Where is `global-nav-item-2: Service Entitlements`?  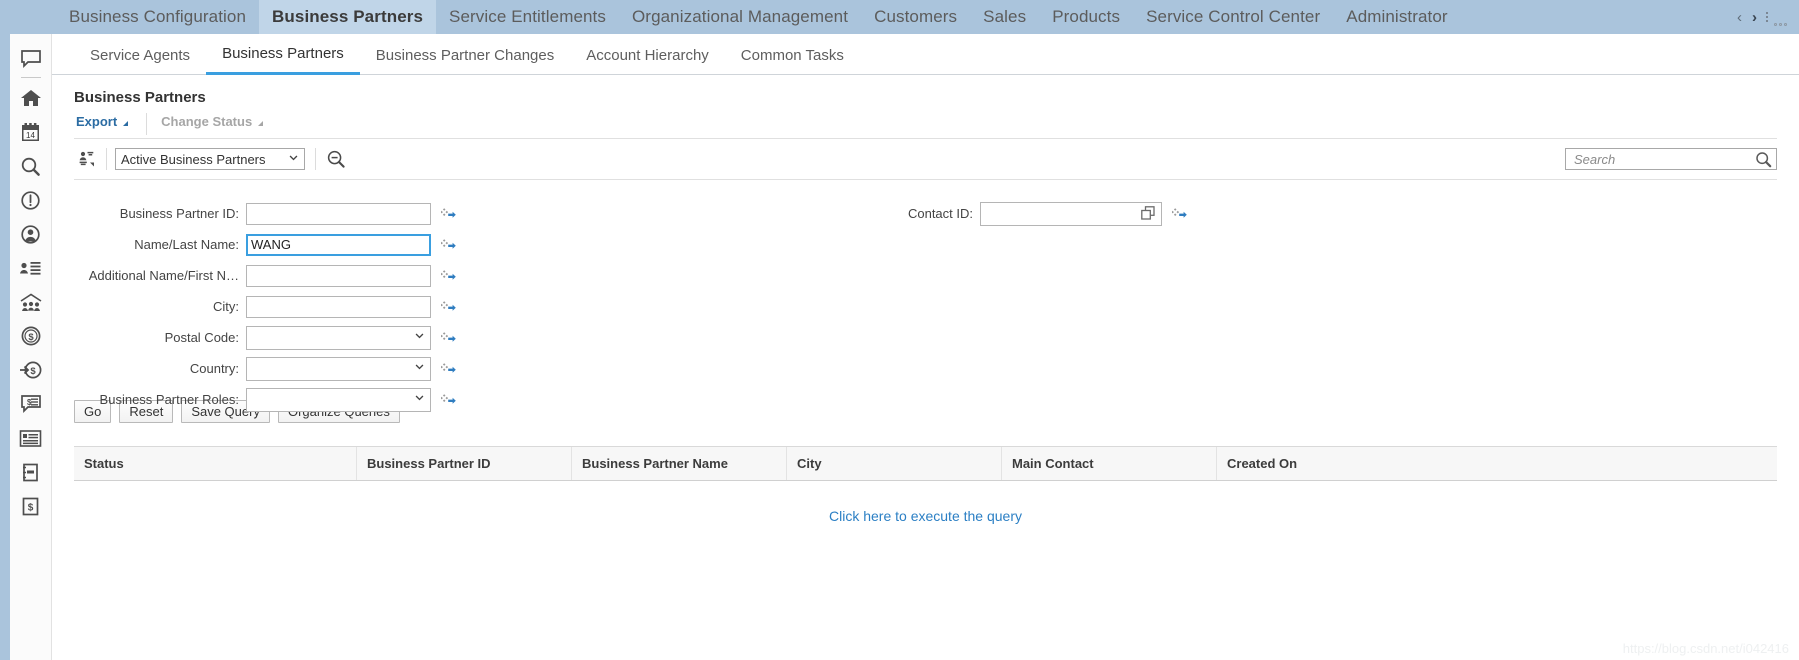 global-nav-item-2: Service Entitlements is located at coordinates (527, 17).